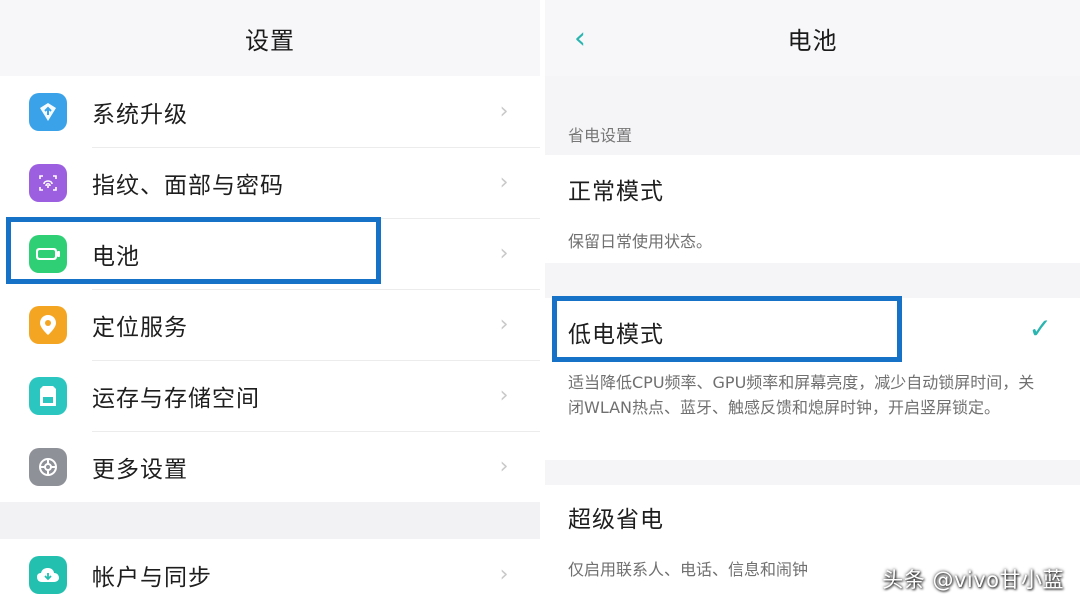 This screenshot has height=608, width=1080. Describe the element at coordinates (580, 39) in the screenshot. I see `back-arrow-icon: ‹` at that location.